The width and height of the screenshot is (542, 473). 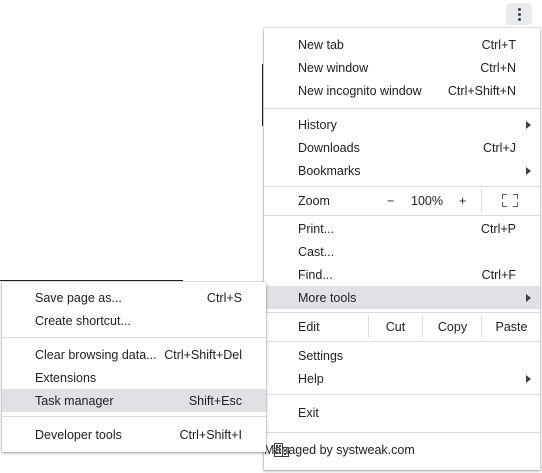 What do you see at coordinates (321, 44) in the screenshot?
I see `menu-item-label: New tab` at bounding box center [321, 44].